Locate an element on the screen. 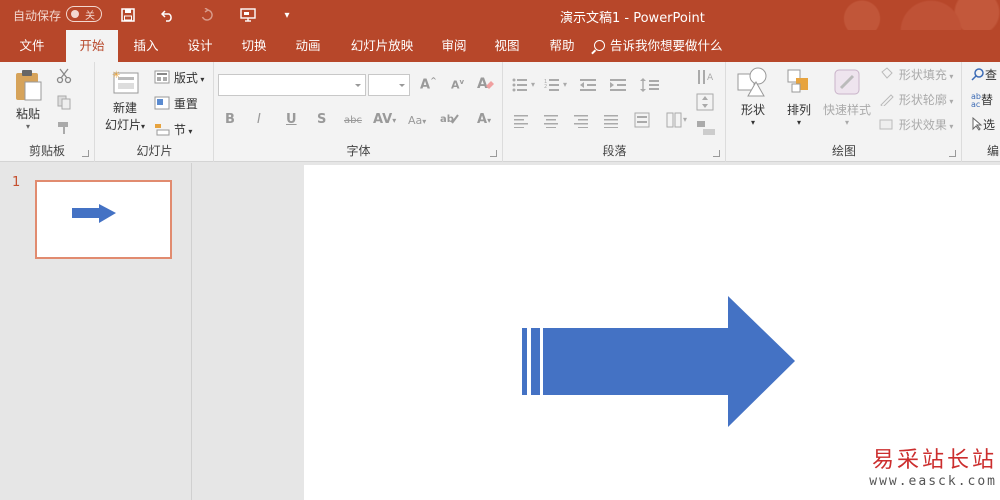 The width and height of the screenshot is (1000, 500). align-text-icon is located at coordinates (706, 103).